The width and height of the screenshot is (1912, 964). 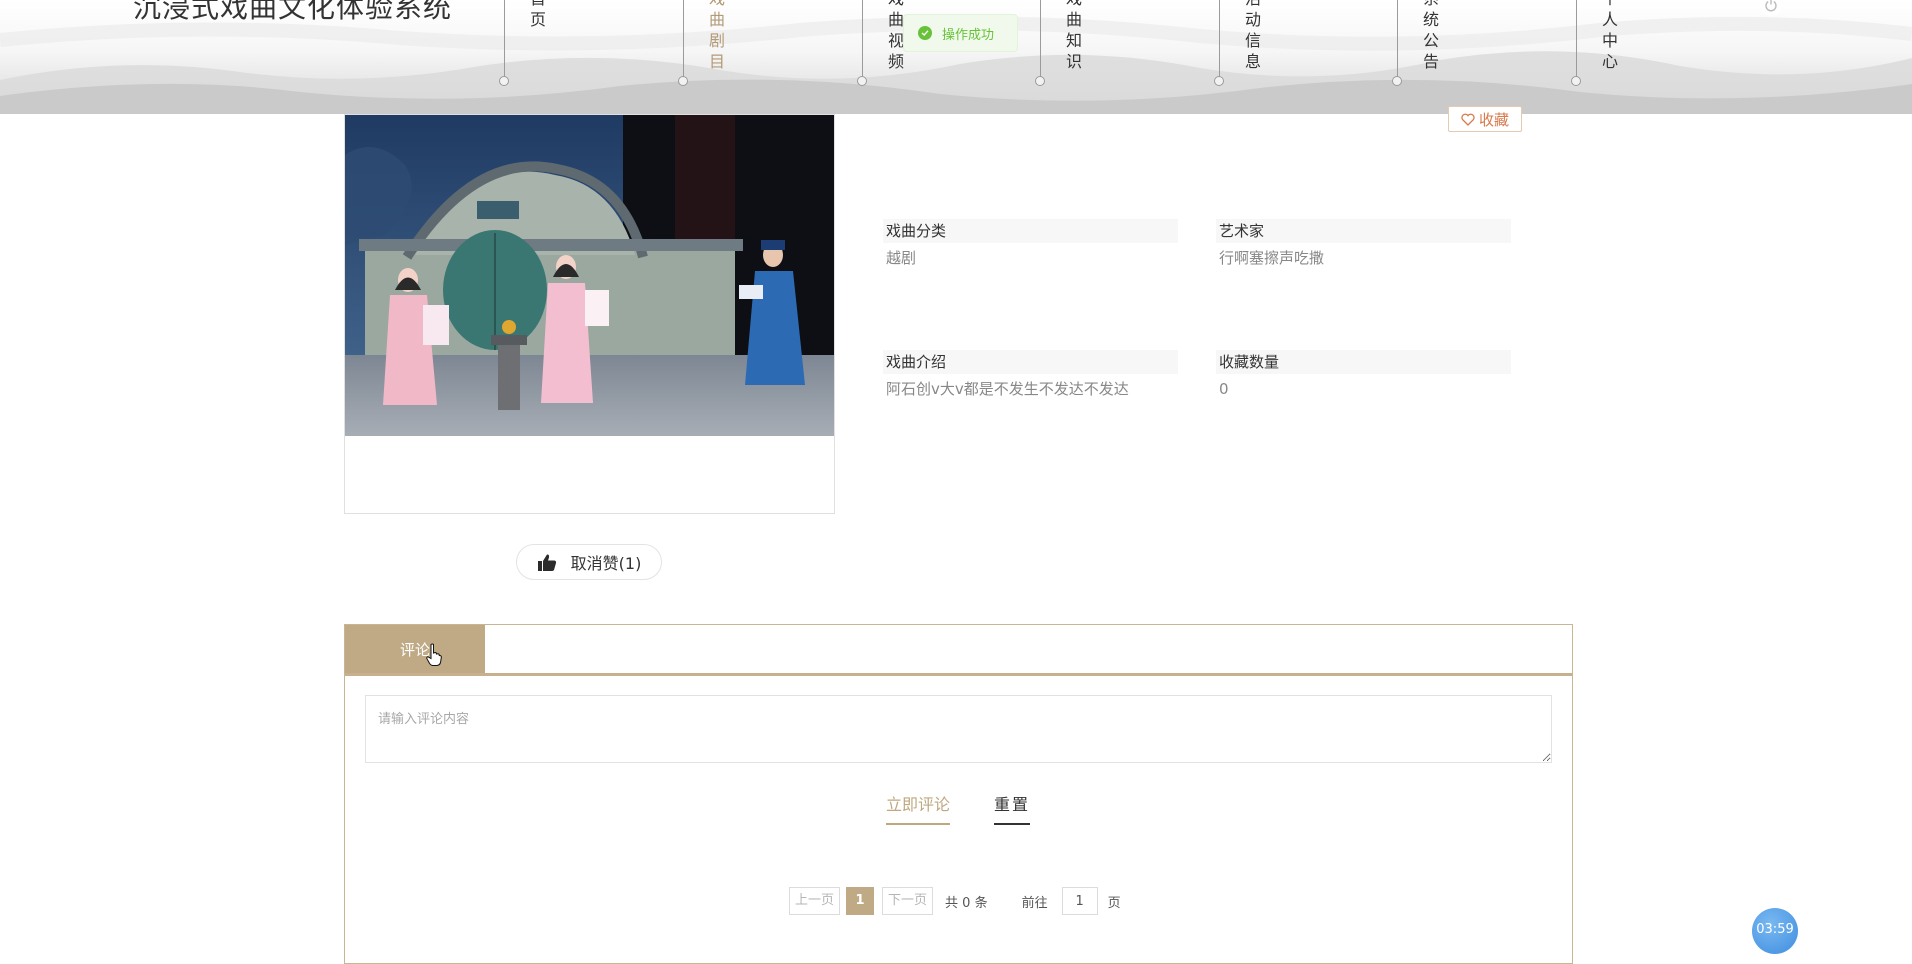 What do you see at coordinates (966, 903) in the screenshot?
I see `total-count: 共 0 条` at bounding box center [966, 903].